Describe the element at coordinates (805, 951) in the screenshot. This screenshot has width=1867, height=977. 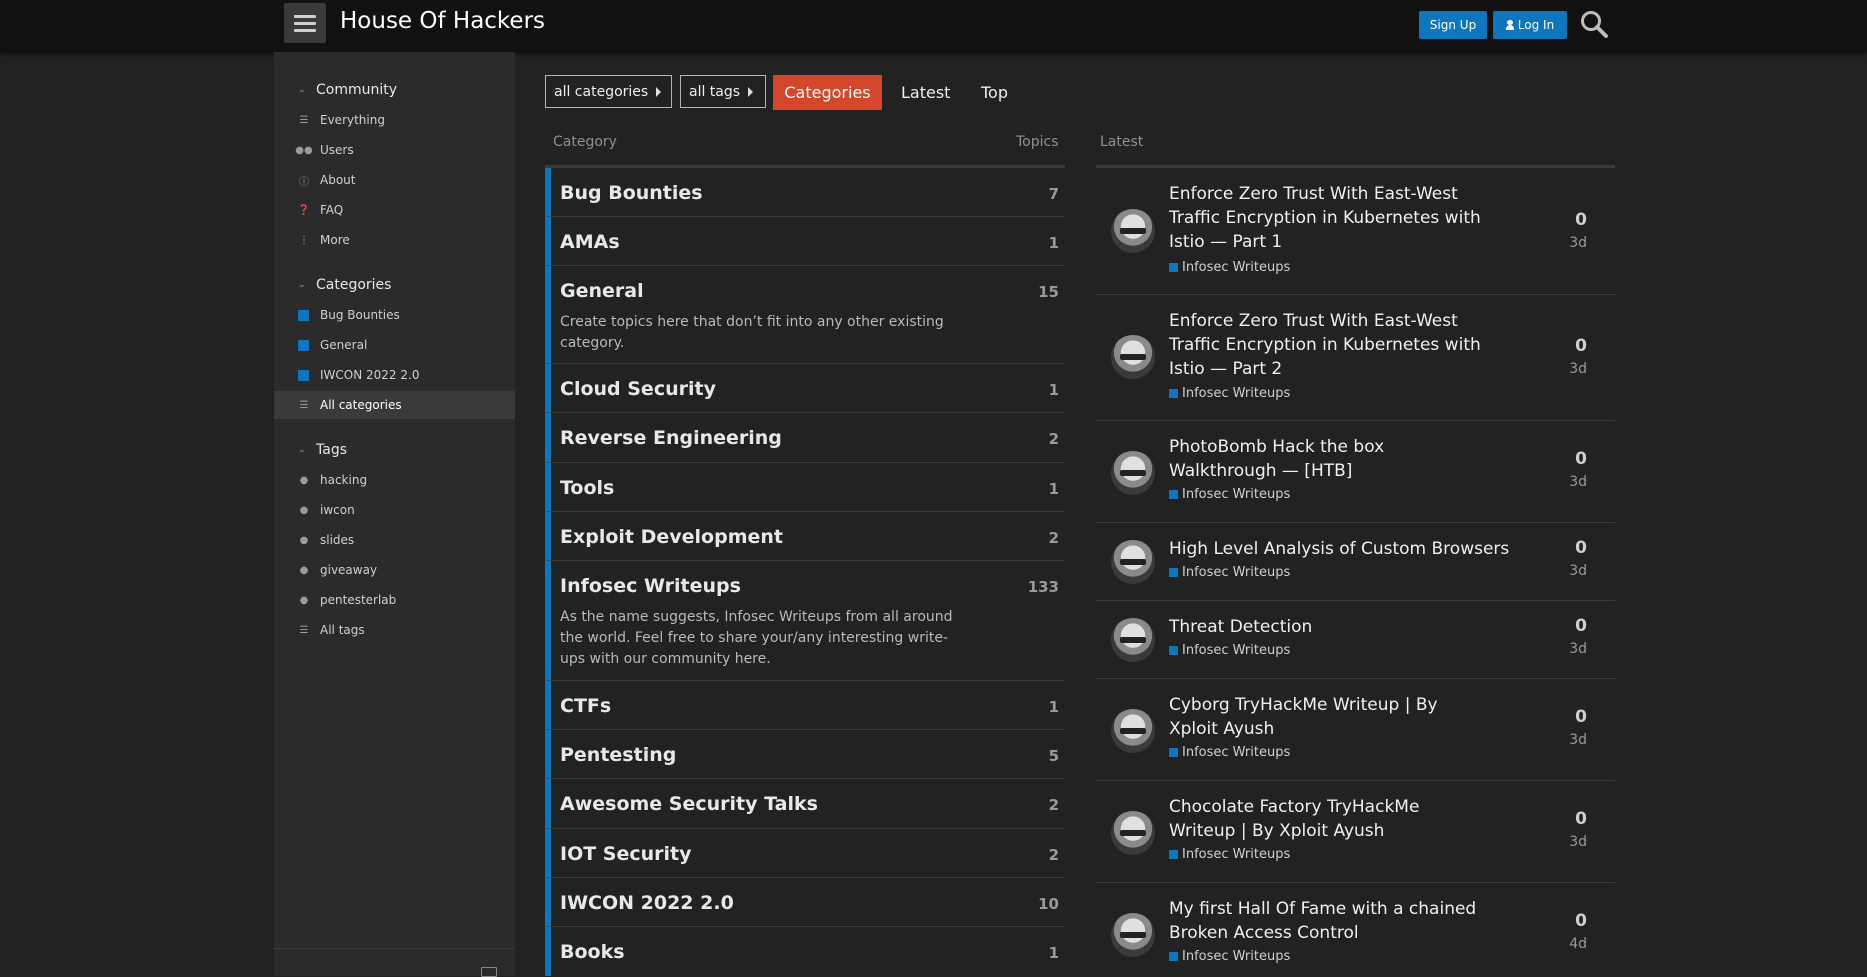
I see `category-row: Books 1` at that location.